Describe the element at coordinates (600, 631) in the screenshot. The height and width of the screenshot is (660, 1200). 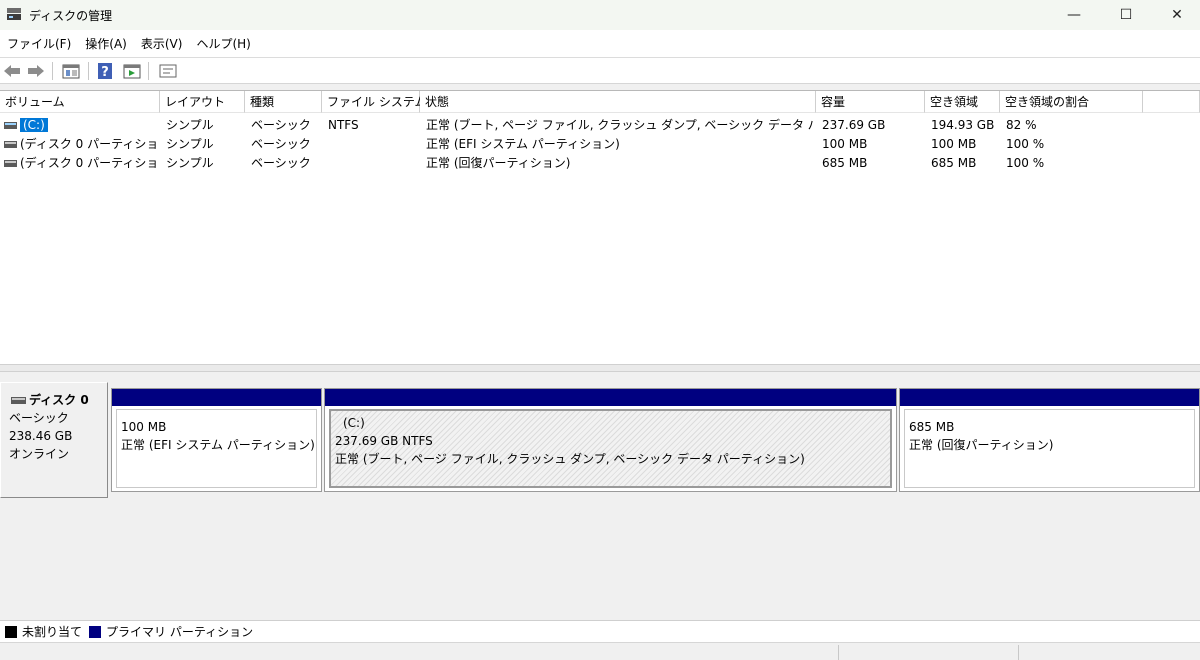
I see `legend: 未割り当て プライマリ パーティション` at that location.